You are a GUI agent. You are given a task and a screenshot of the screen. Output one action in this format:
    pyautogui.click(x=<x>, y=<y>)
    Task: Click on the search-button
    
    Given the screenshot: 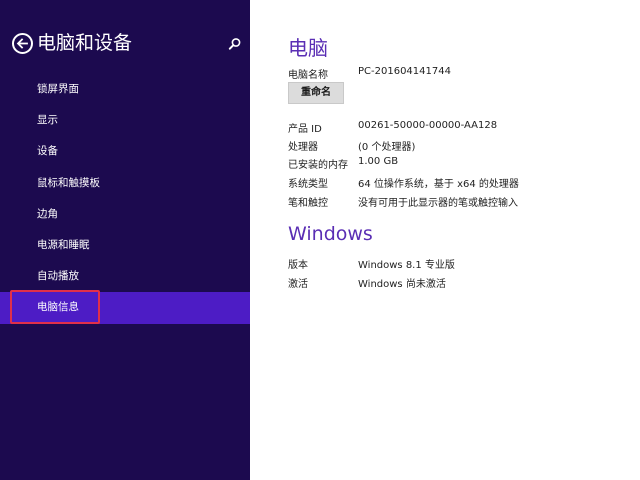 What is the action you would take?
    pyautogui.click(x=235, y=43)
    